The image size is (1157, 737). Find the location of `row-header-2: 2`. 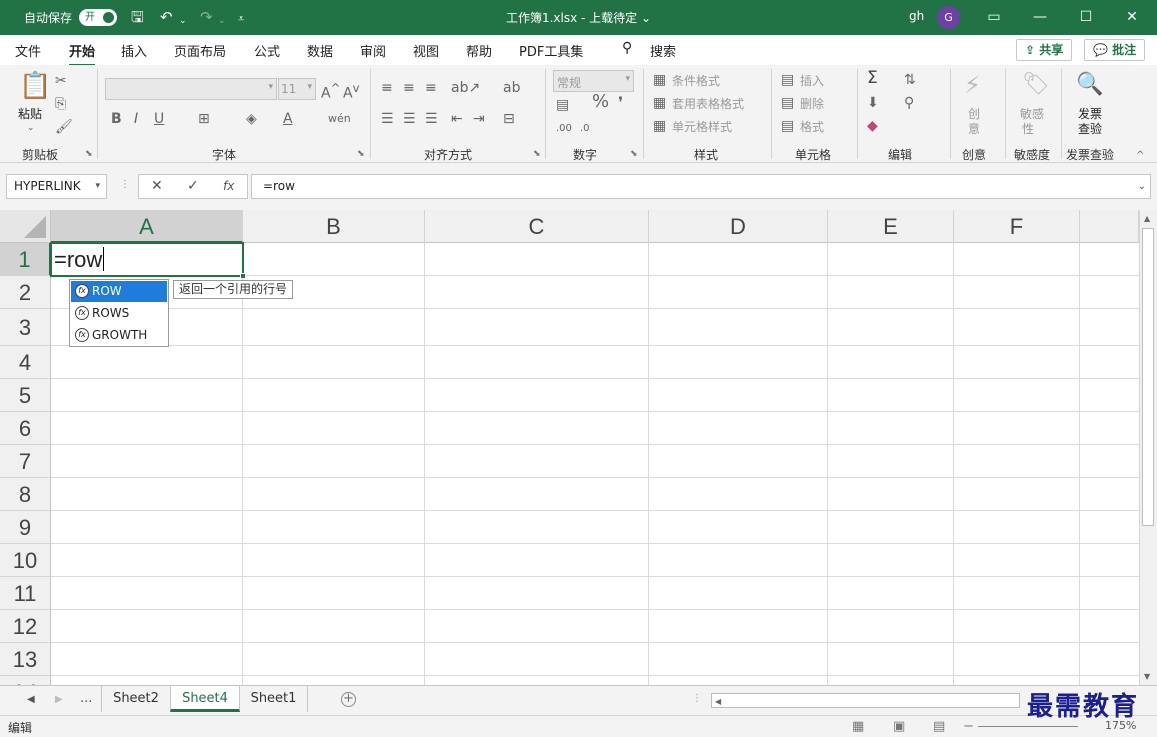

row-header-2: 2 is located at coordinates (25, 292).